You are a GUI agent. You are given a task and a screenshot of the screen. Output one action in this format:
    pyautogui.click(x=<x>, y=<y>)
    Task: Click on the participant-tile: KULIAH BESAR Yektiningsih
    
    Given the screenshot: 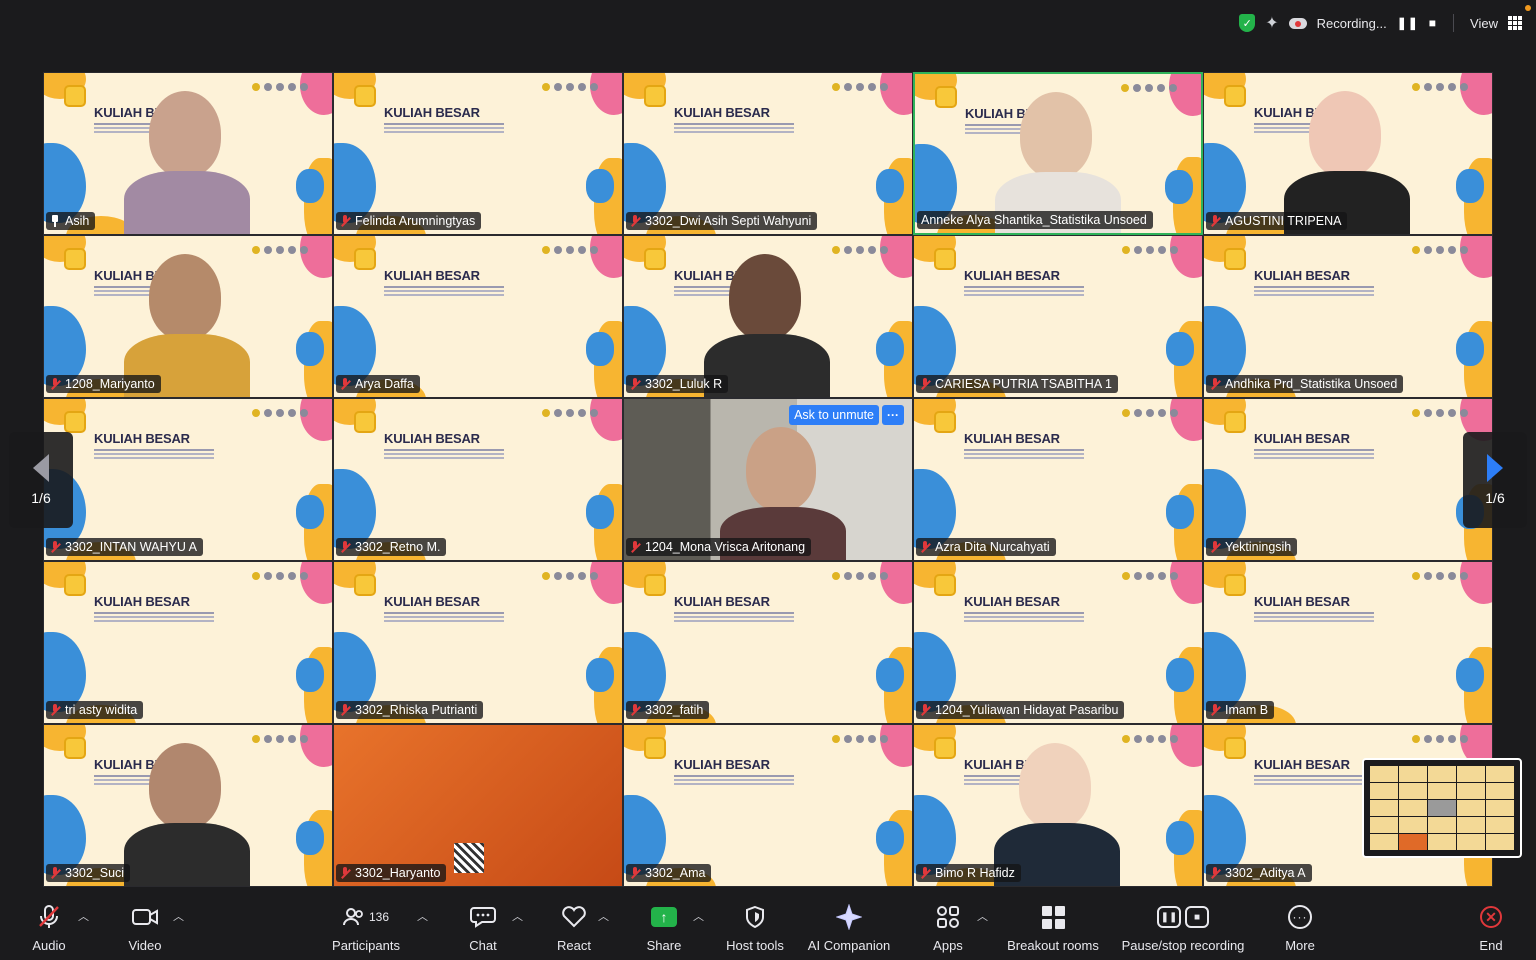 What is the action you would take?
    pyautogui.click(x=1348, y=479)
    